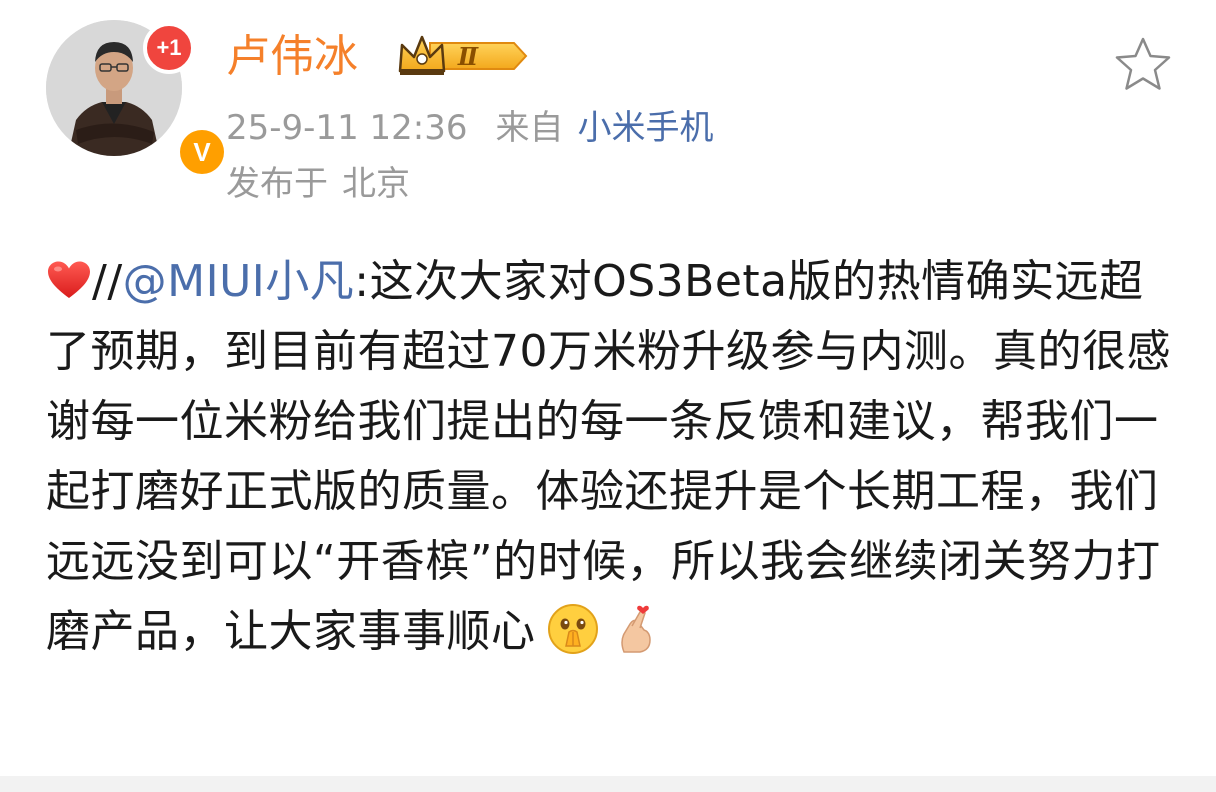  What do you see at coordinates (608, 784) in the screenshot?
I see `bottom-divider` at bounding box center [608, 784].